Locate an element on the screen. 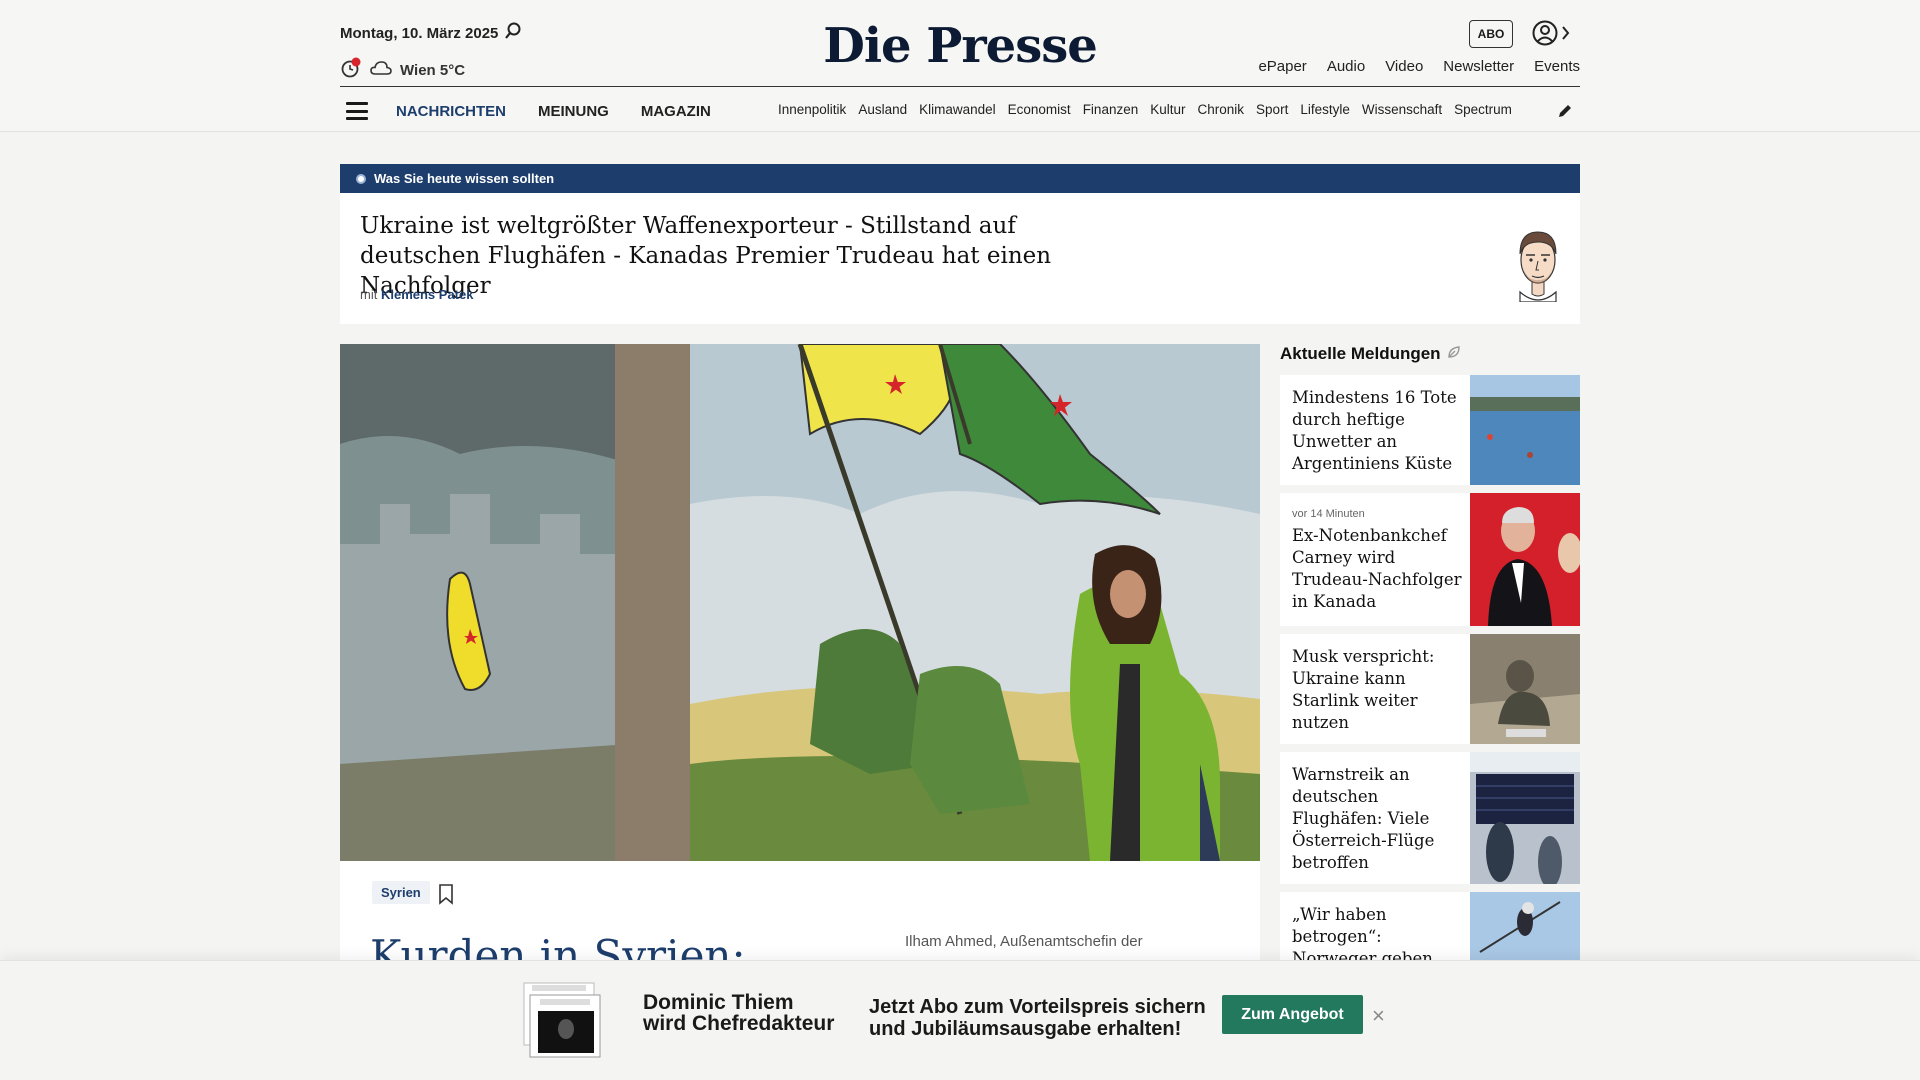  link-events: Events is located at coordinates (1557, 66).